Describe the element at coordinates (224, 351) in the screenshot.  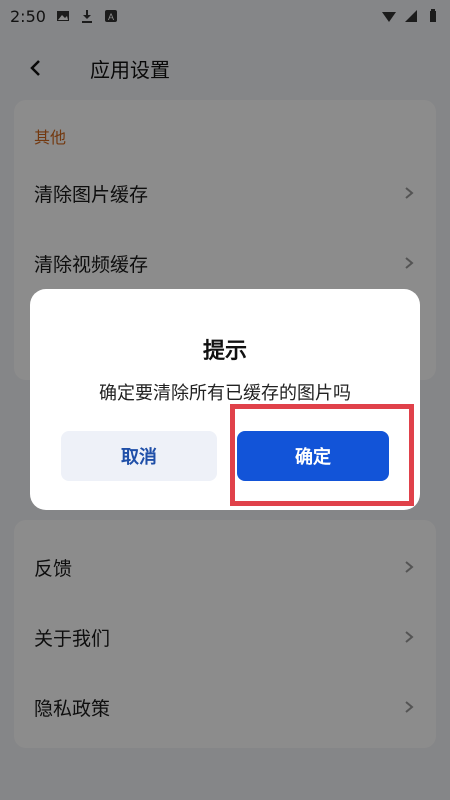
I see `dialog-title: 提示` at that location.